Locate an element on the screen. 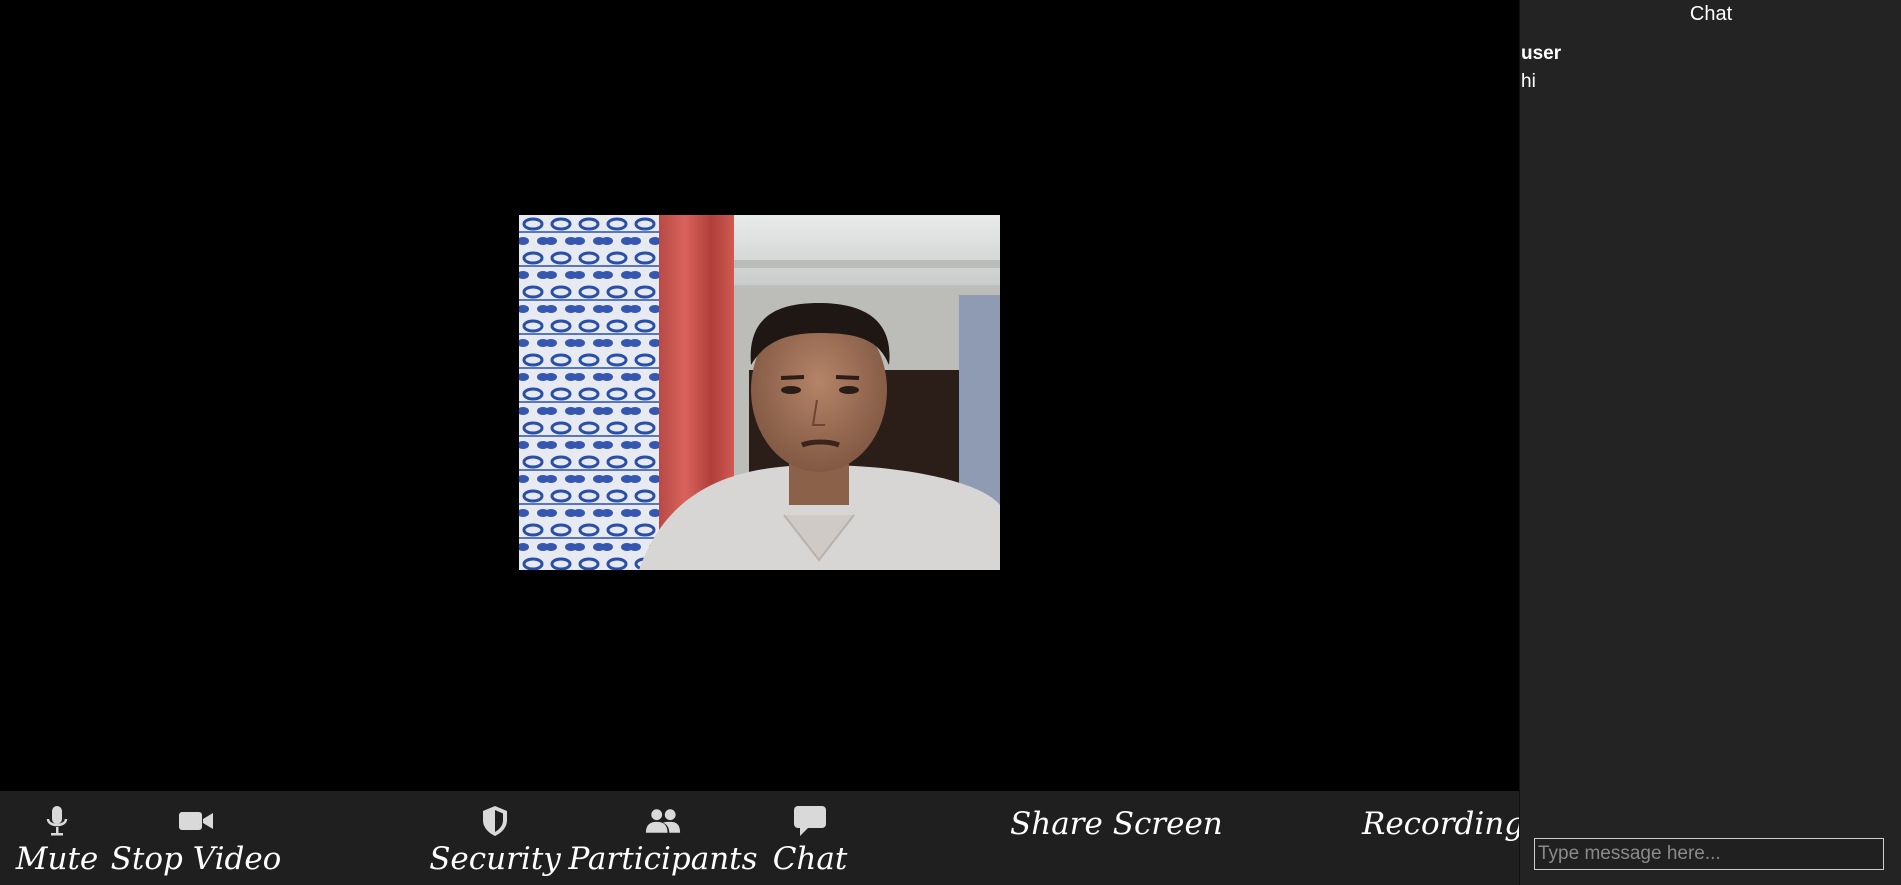  stop-video-button: Stop Video is located at coordinates (196, 838).